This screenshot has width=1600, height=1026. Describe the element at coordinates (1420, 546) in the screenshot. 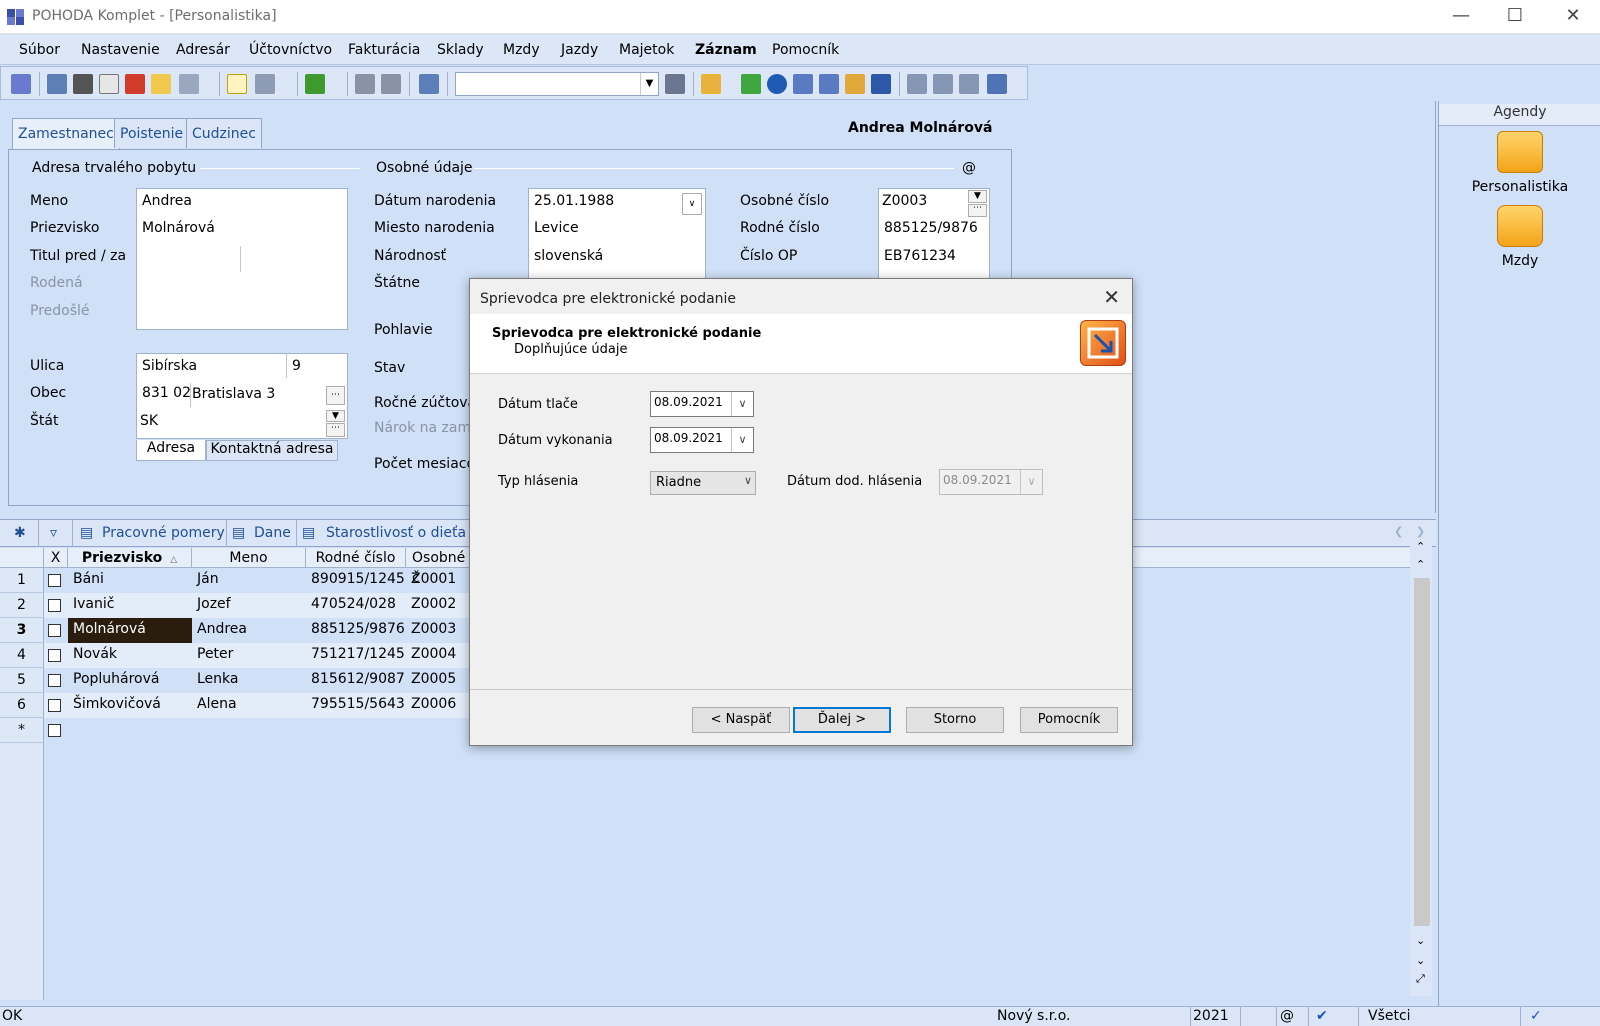

I see `scroll-top-icon: ⌃` at that location.